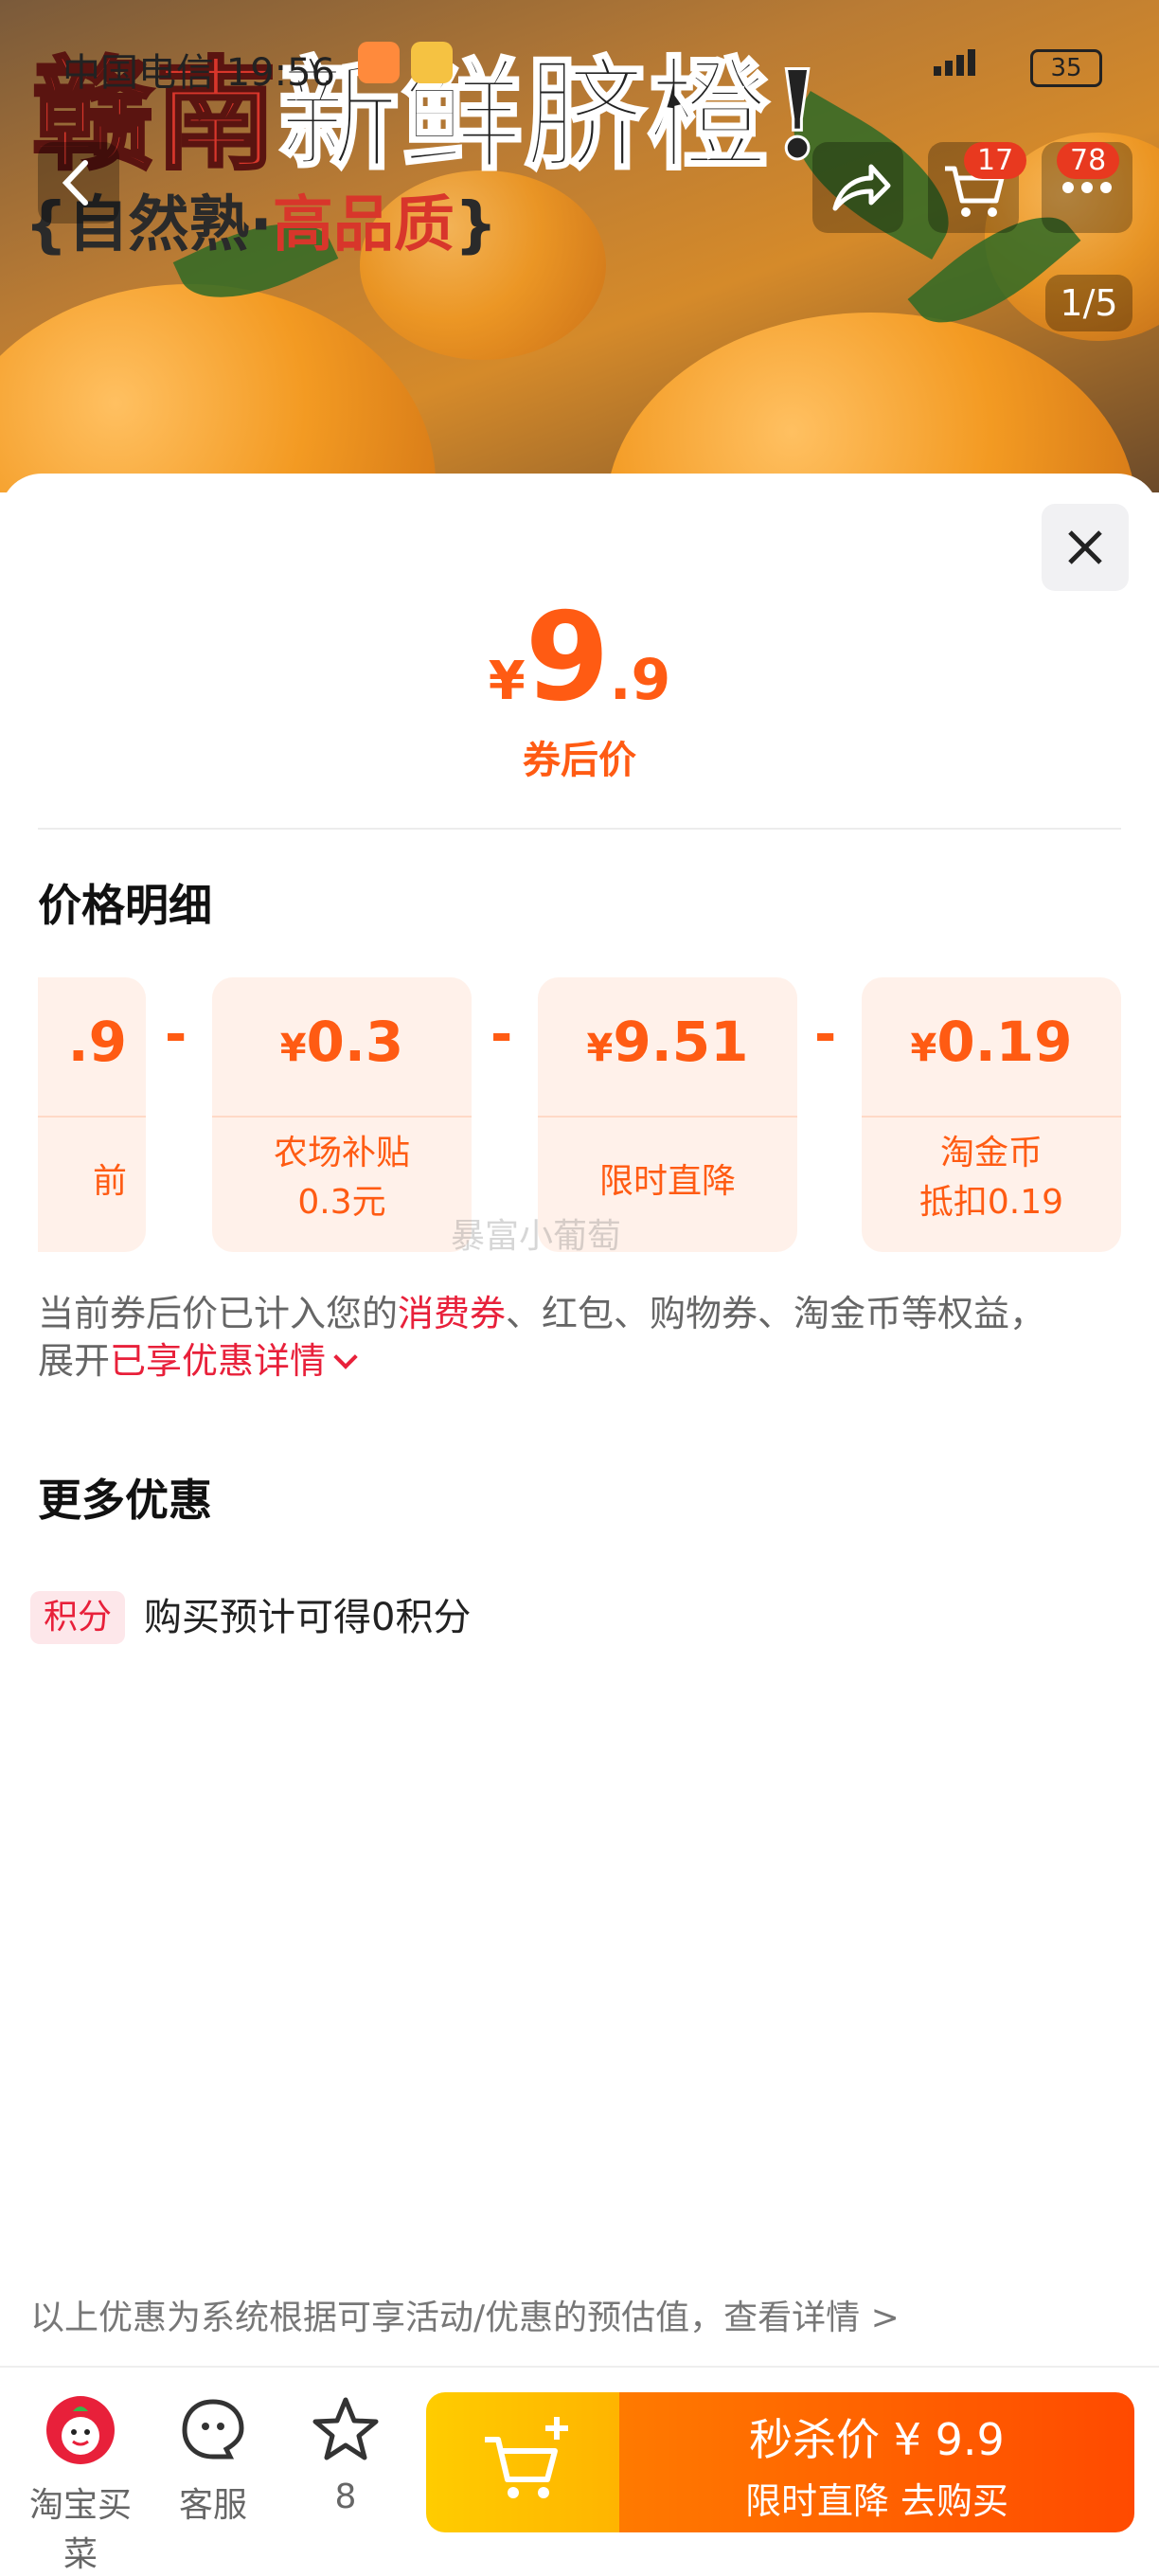 The height and width of the screenshot is (2576, 1159). Describe the element at coordinates (1004, 1042) in the screenshot. I see `card-amount-value: 0.19` at that location.